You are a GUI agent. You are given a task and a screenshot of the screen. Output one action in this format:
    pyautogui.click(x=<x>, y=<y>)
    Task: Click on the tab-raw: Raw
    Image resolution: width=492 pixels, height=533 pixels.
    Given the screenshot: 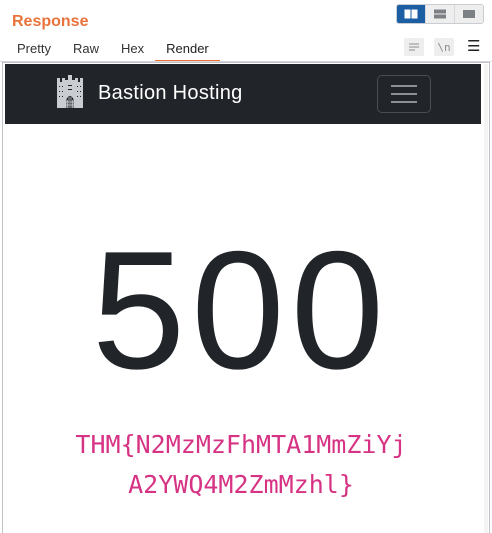 What is the action you would take?
    pyautogui.click(x=86, y=49)
    